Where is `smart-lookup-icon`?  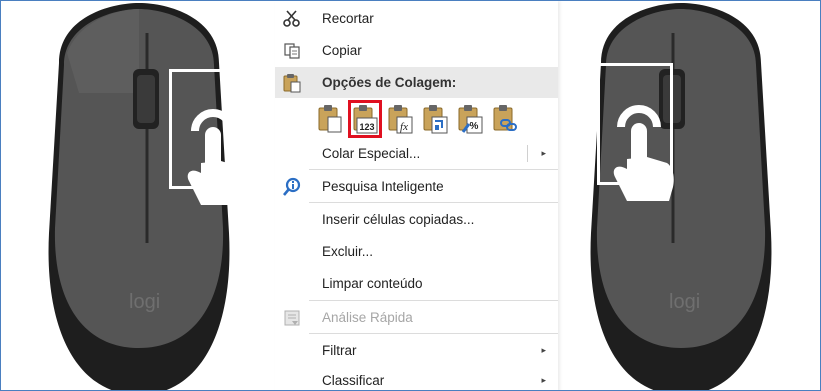
smart-lookup-icon is located at coordinates (292, 187).